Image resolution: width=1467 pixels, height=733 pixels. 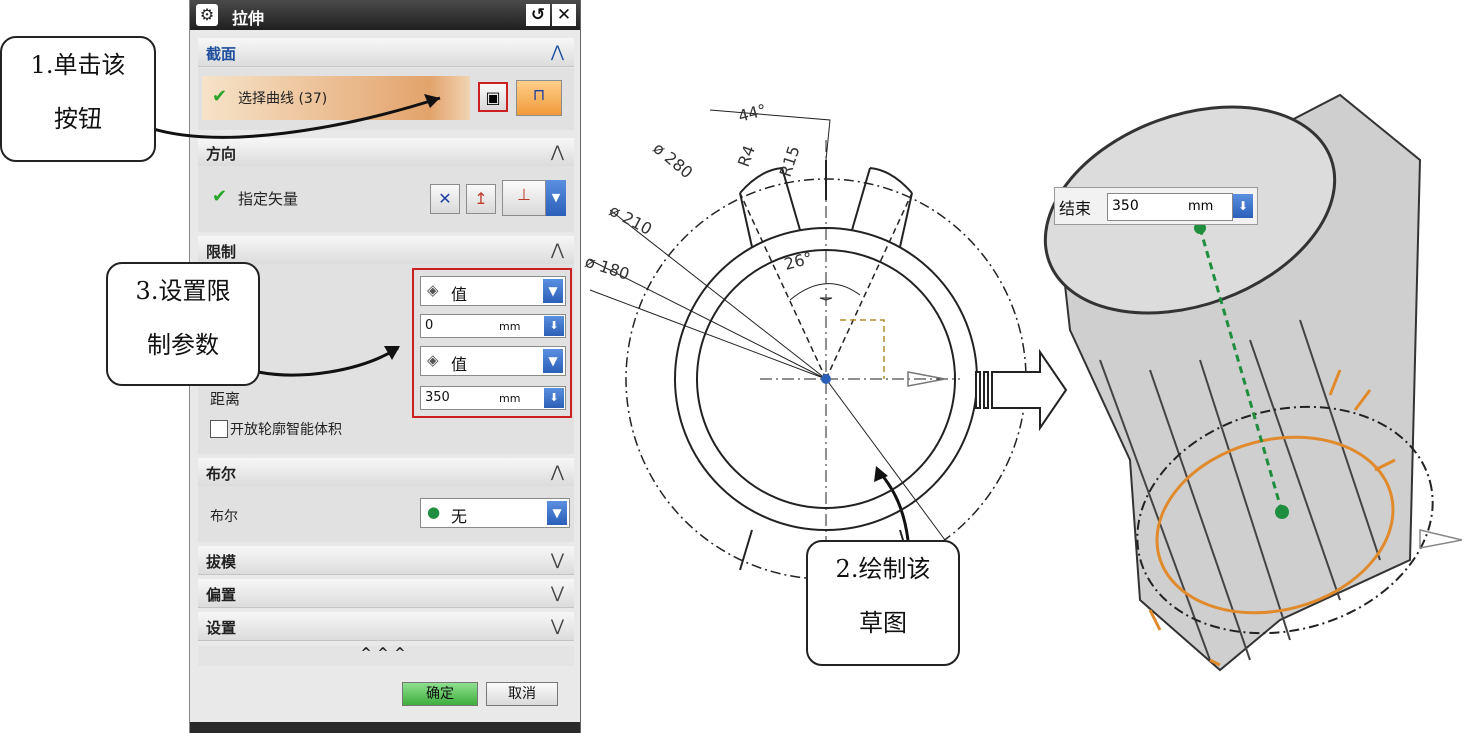 What do you see at coordinates (183, 291) in the screenshot?
I see `callout-step3-line1: 3.设置限` at bounding box center [183, 291].